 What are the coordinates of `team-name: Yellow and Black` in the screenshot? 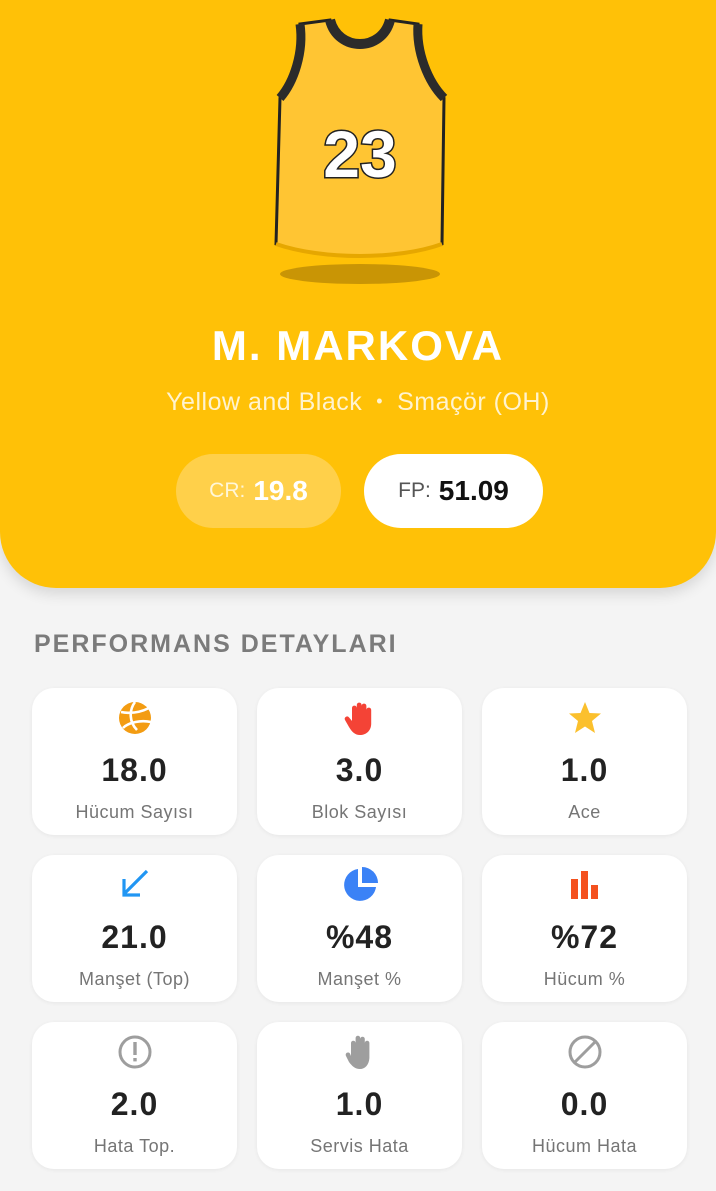 It's located at (264, 402).